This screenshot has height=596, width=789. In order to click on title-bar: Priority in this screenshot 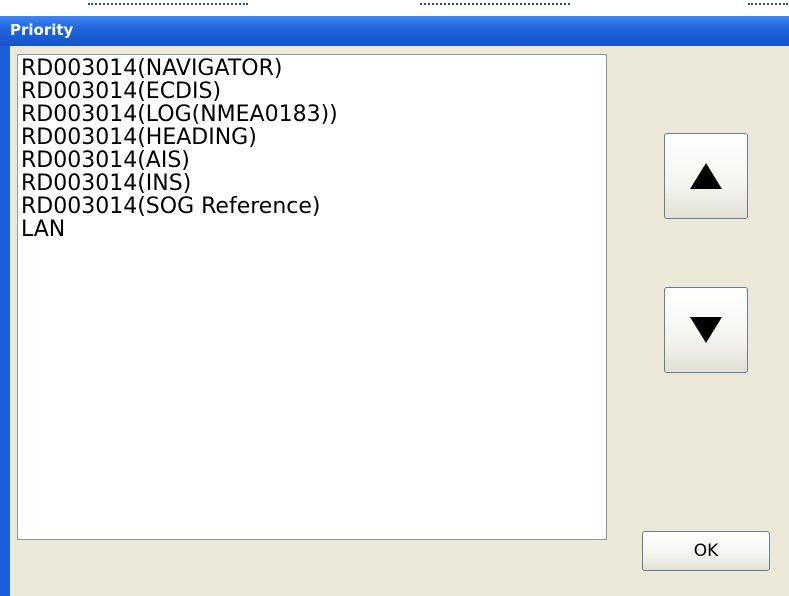, I will do `click(394, 31)`.